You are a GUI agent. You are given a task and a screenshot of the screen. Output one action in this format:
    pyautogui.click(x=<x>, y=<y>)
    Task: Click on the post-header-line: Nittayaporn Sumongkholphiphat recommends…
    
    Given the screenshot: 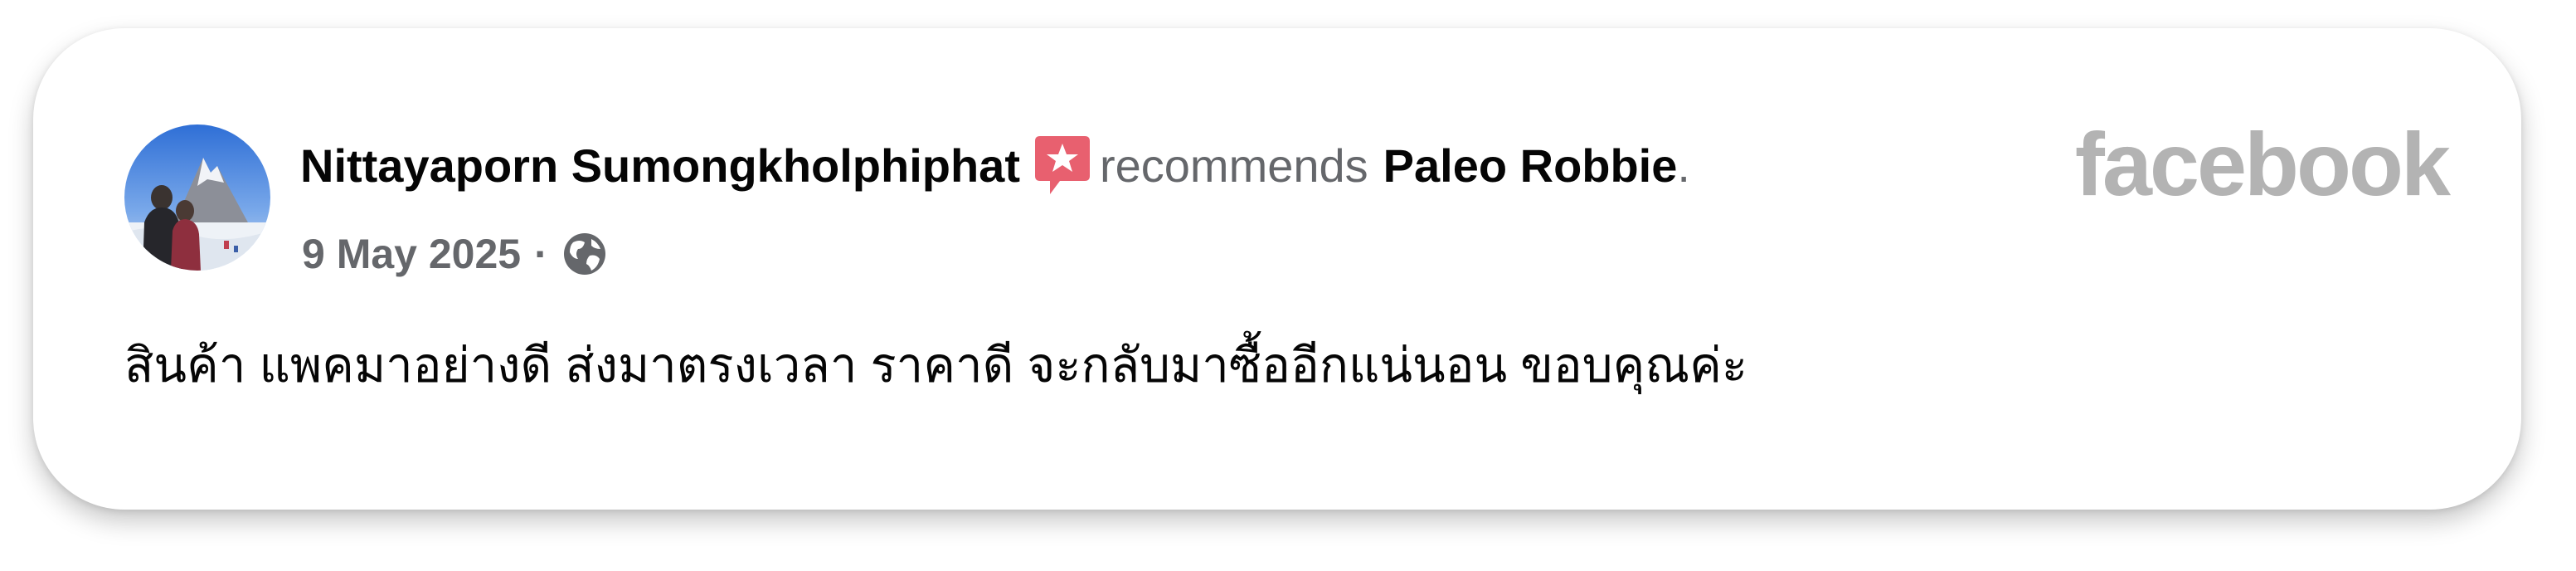 What is the action you would take?
    pyautogui.click(x=995, y=166)
    